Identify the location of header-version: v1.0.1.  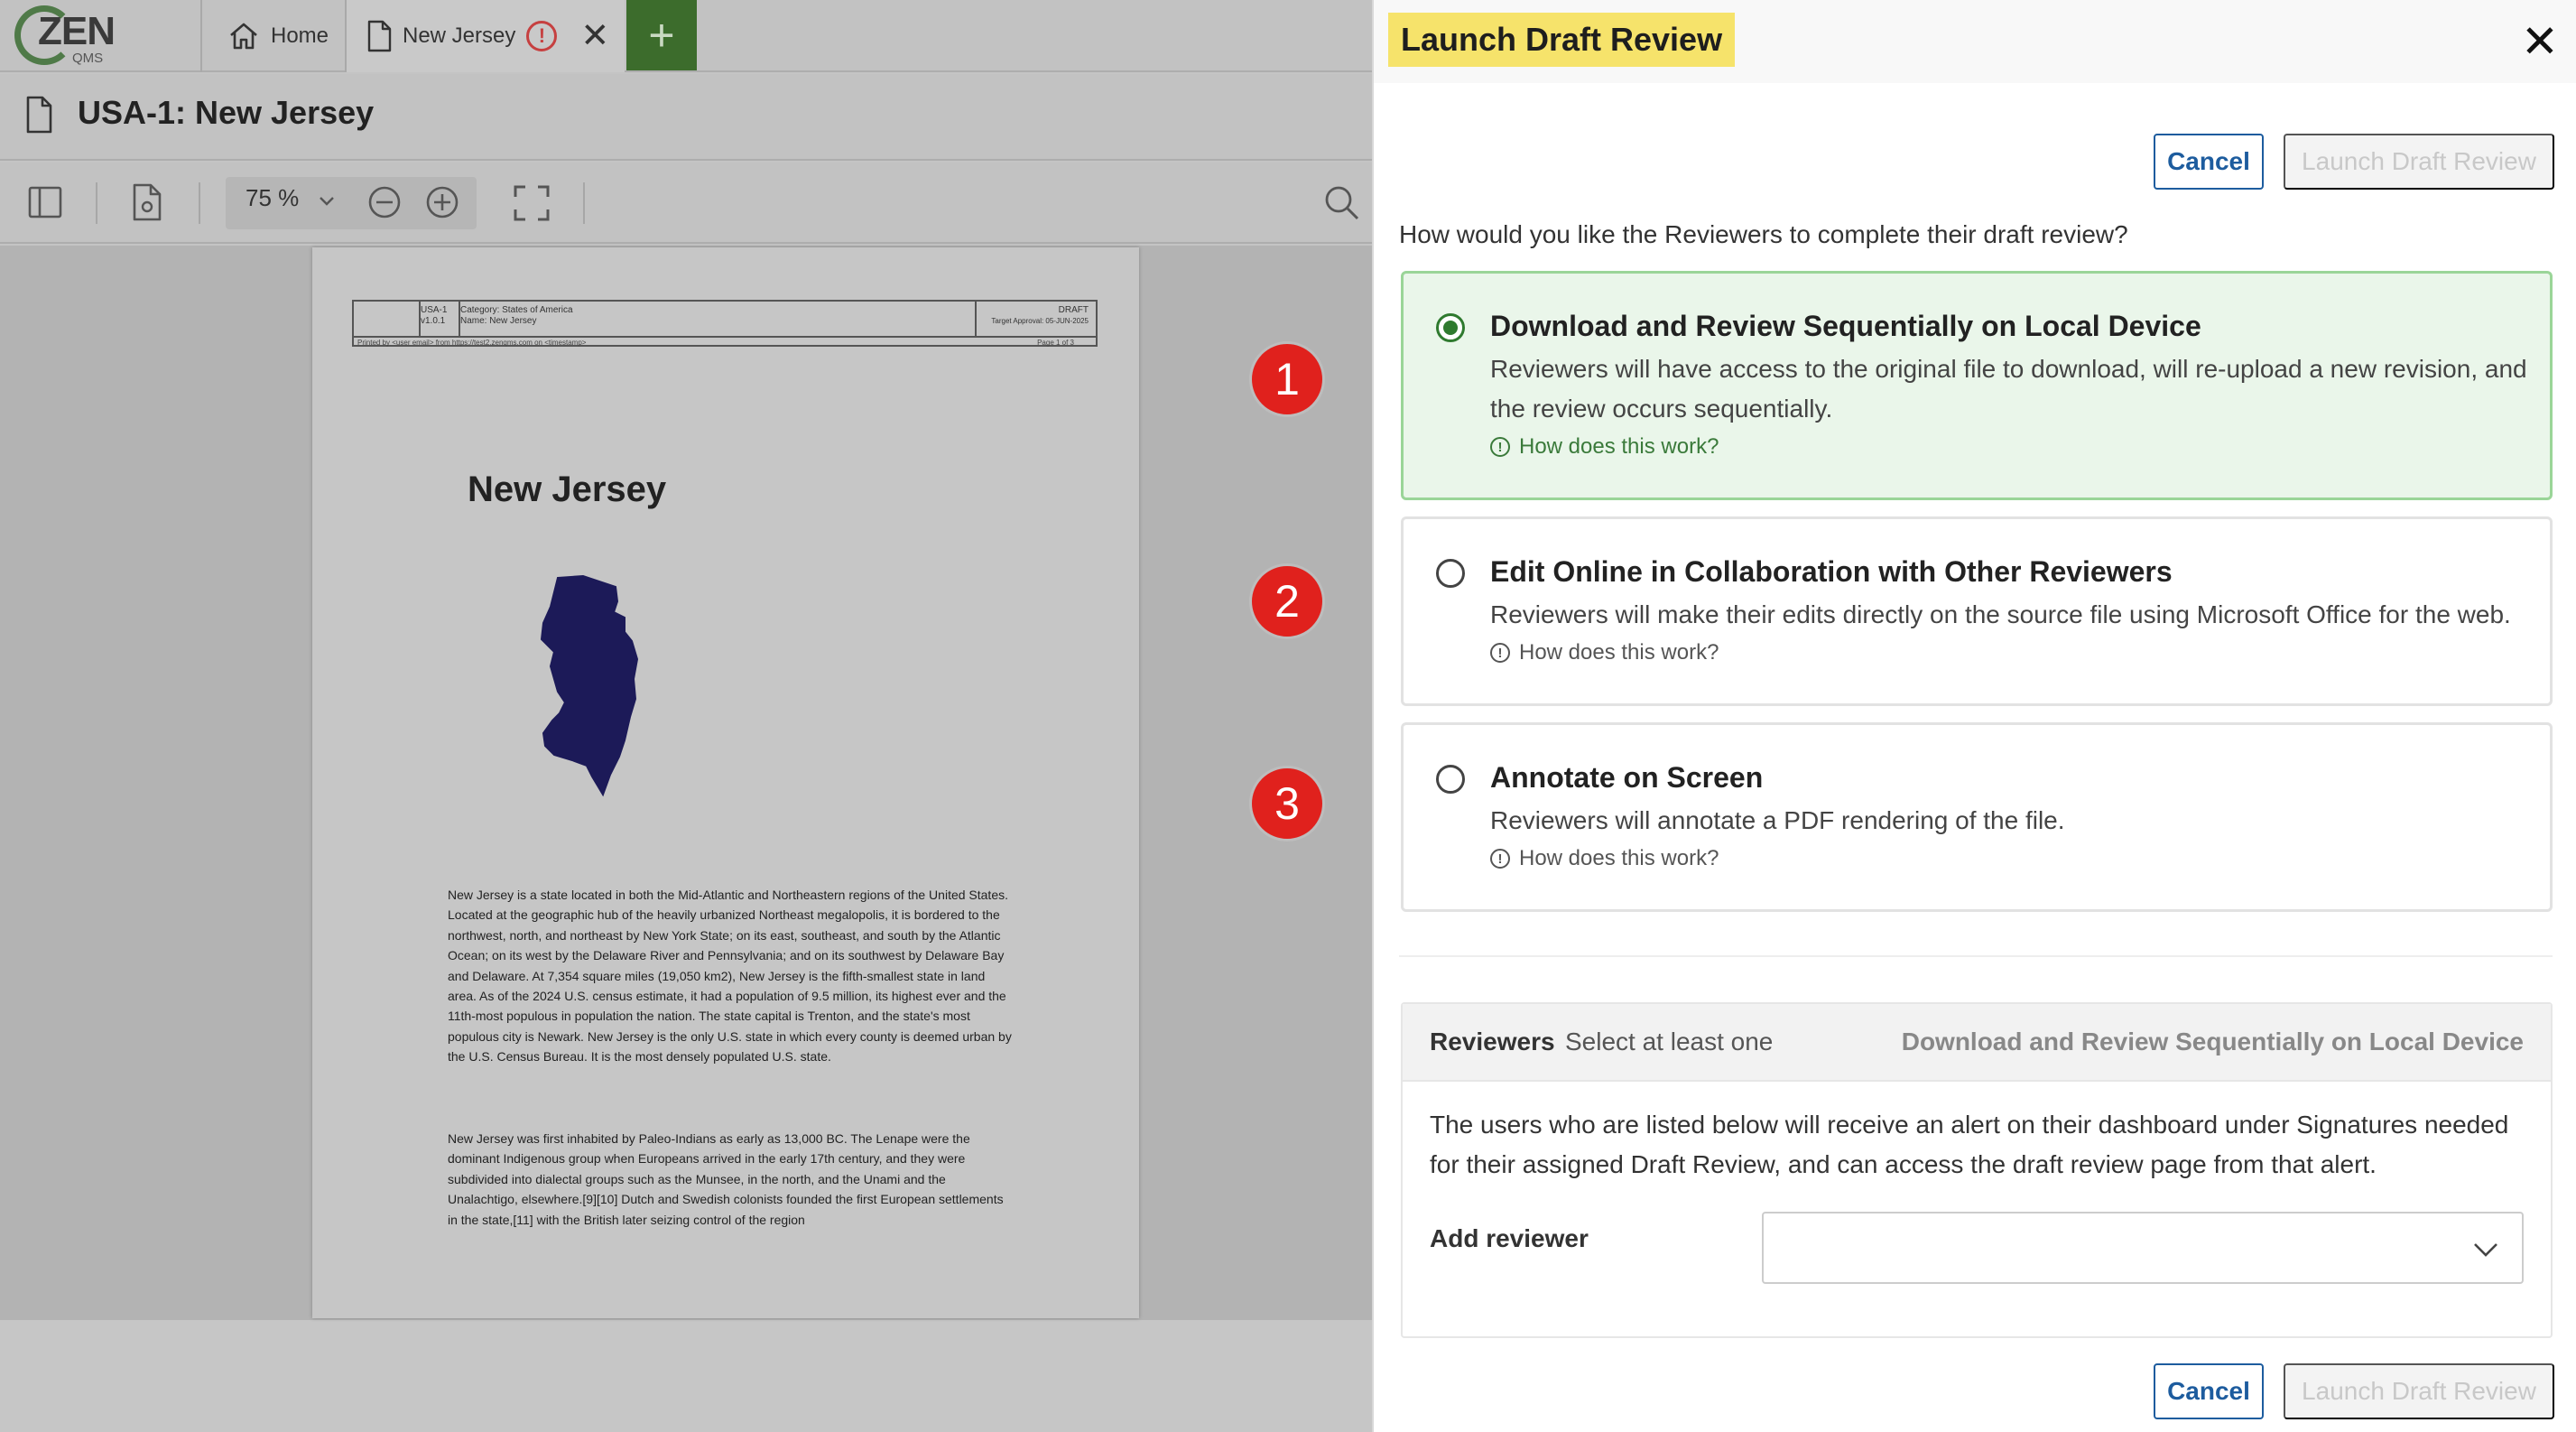
(433, 321).